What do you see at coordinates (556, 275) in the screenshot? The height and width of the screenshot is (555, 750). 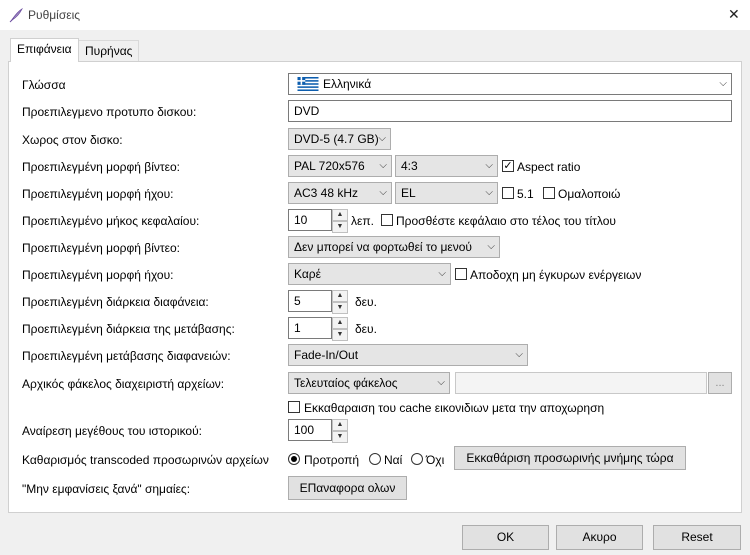 I see `accept-invalid-label: Αποδοχη μη έγκυρων ενέργειων` at bounding box center [556, 275].